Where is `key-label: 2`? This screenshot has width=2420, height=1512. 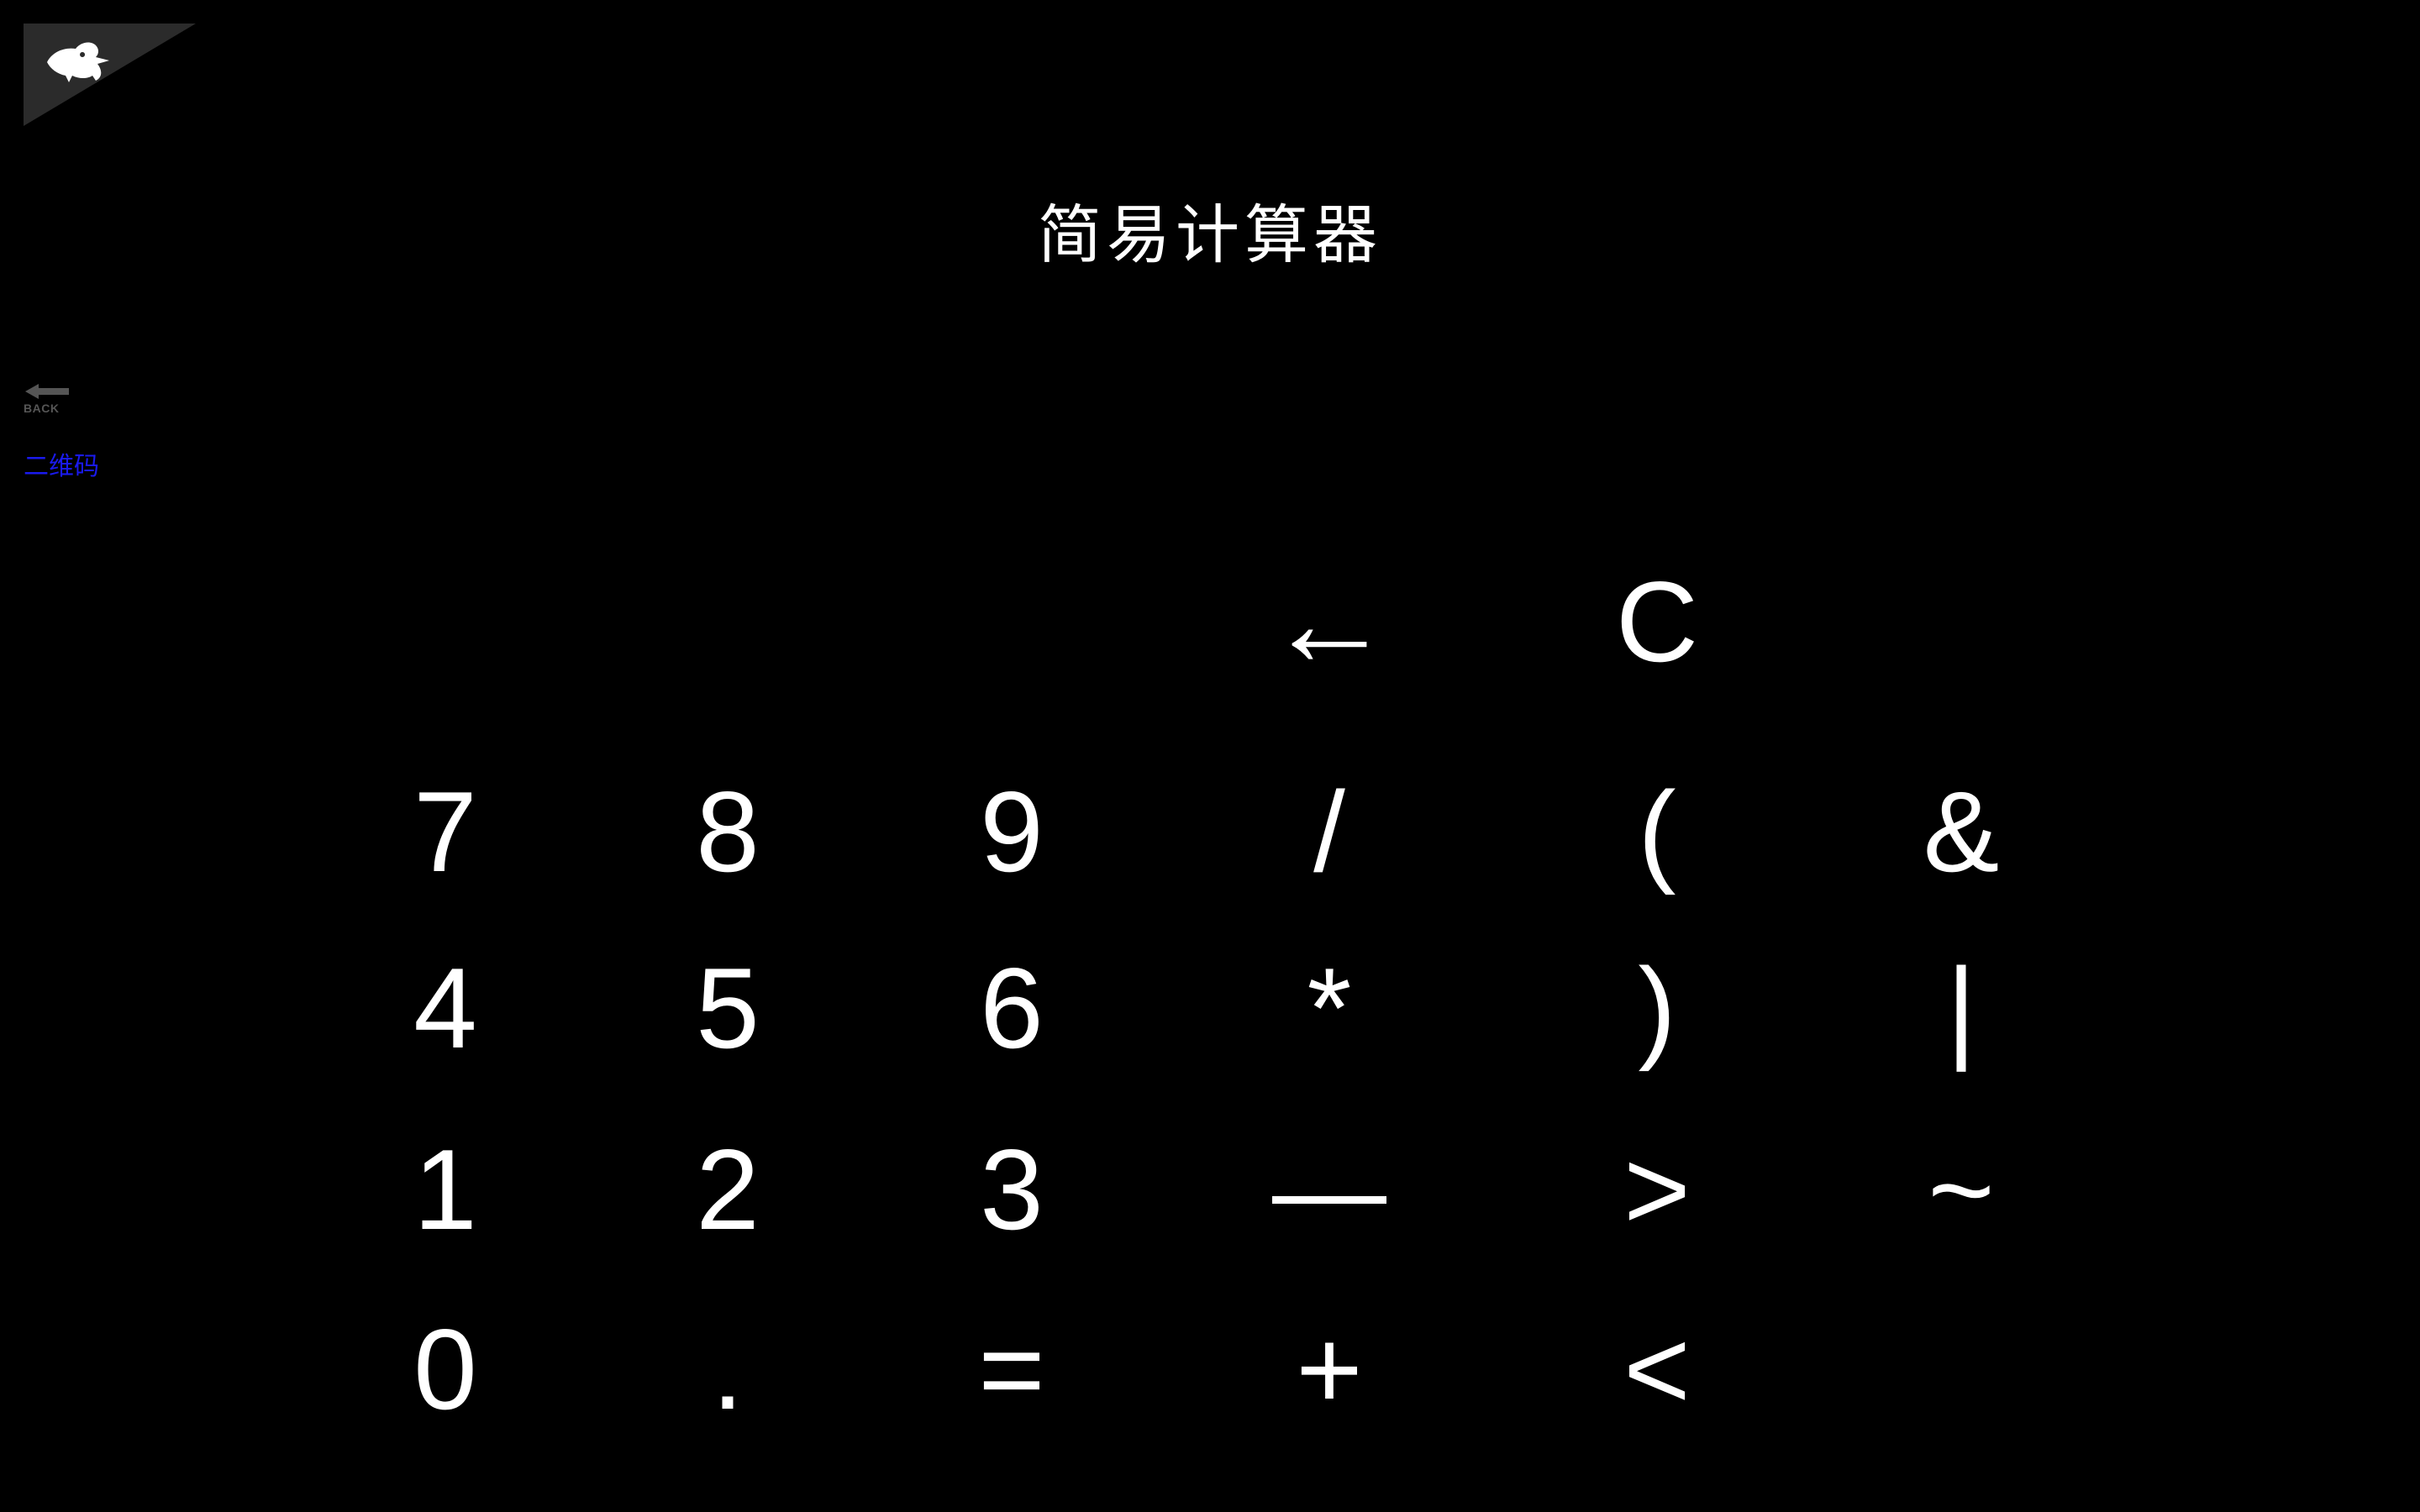
key-label: 2 is located at coordinates (728, 1189).